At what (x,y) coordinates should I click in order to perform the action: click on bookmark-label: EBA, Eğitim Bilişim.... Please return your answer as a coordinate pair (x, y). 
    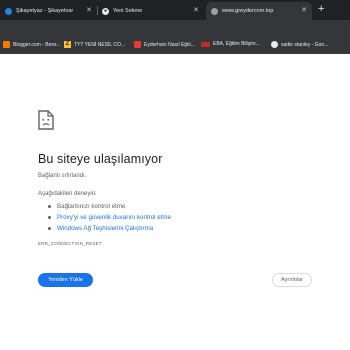
    Looking at the image, I should click on (236, 44).